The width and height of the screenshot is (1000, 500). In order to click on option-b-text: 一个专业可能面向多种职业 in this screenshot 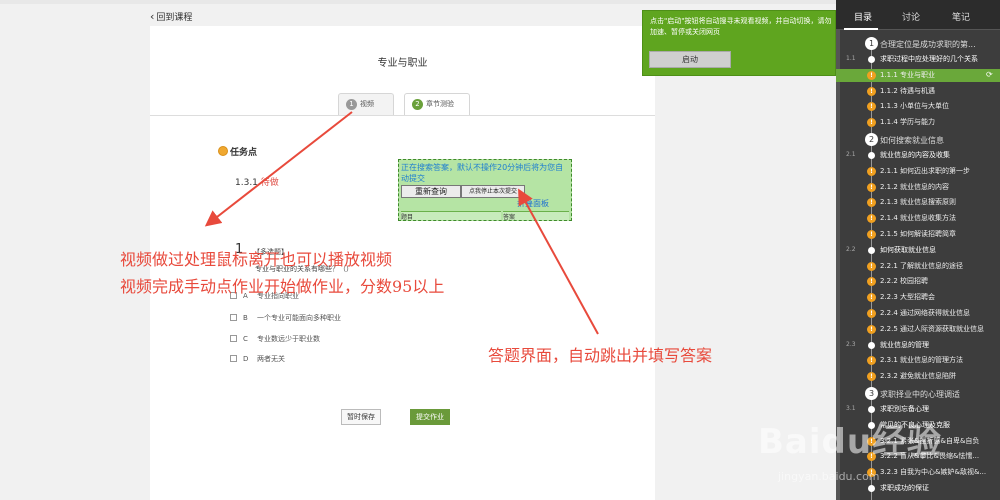, I will do `click(299, 318)`.